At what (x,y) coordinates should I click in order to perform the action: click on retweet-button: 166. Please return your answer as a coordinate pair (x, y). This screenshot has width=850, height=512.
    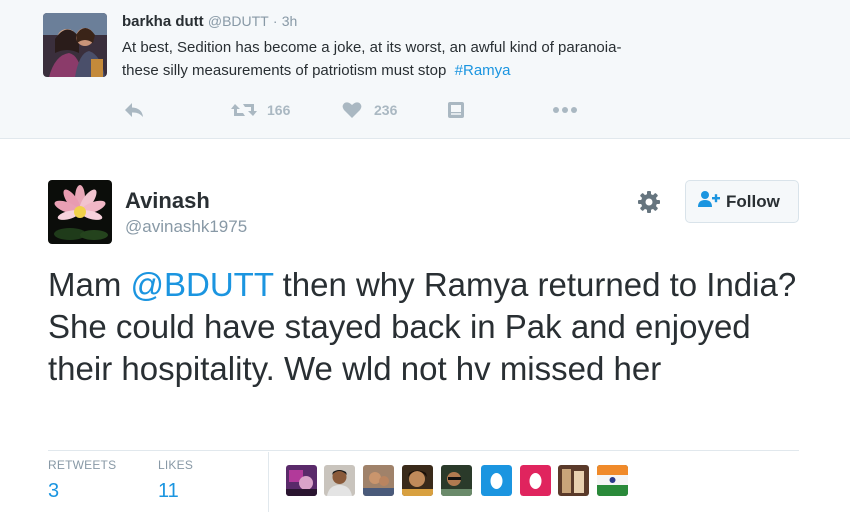
    Looking at the image, I should click on (260, 110).